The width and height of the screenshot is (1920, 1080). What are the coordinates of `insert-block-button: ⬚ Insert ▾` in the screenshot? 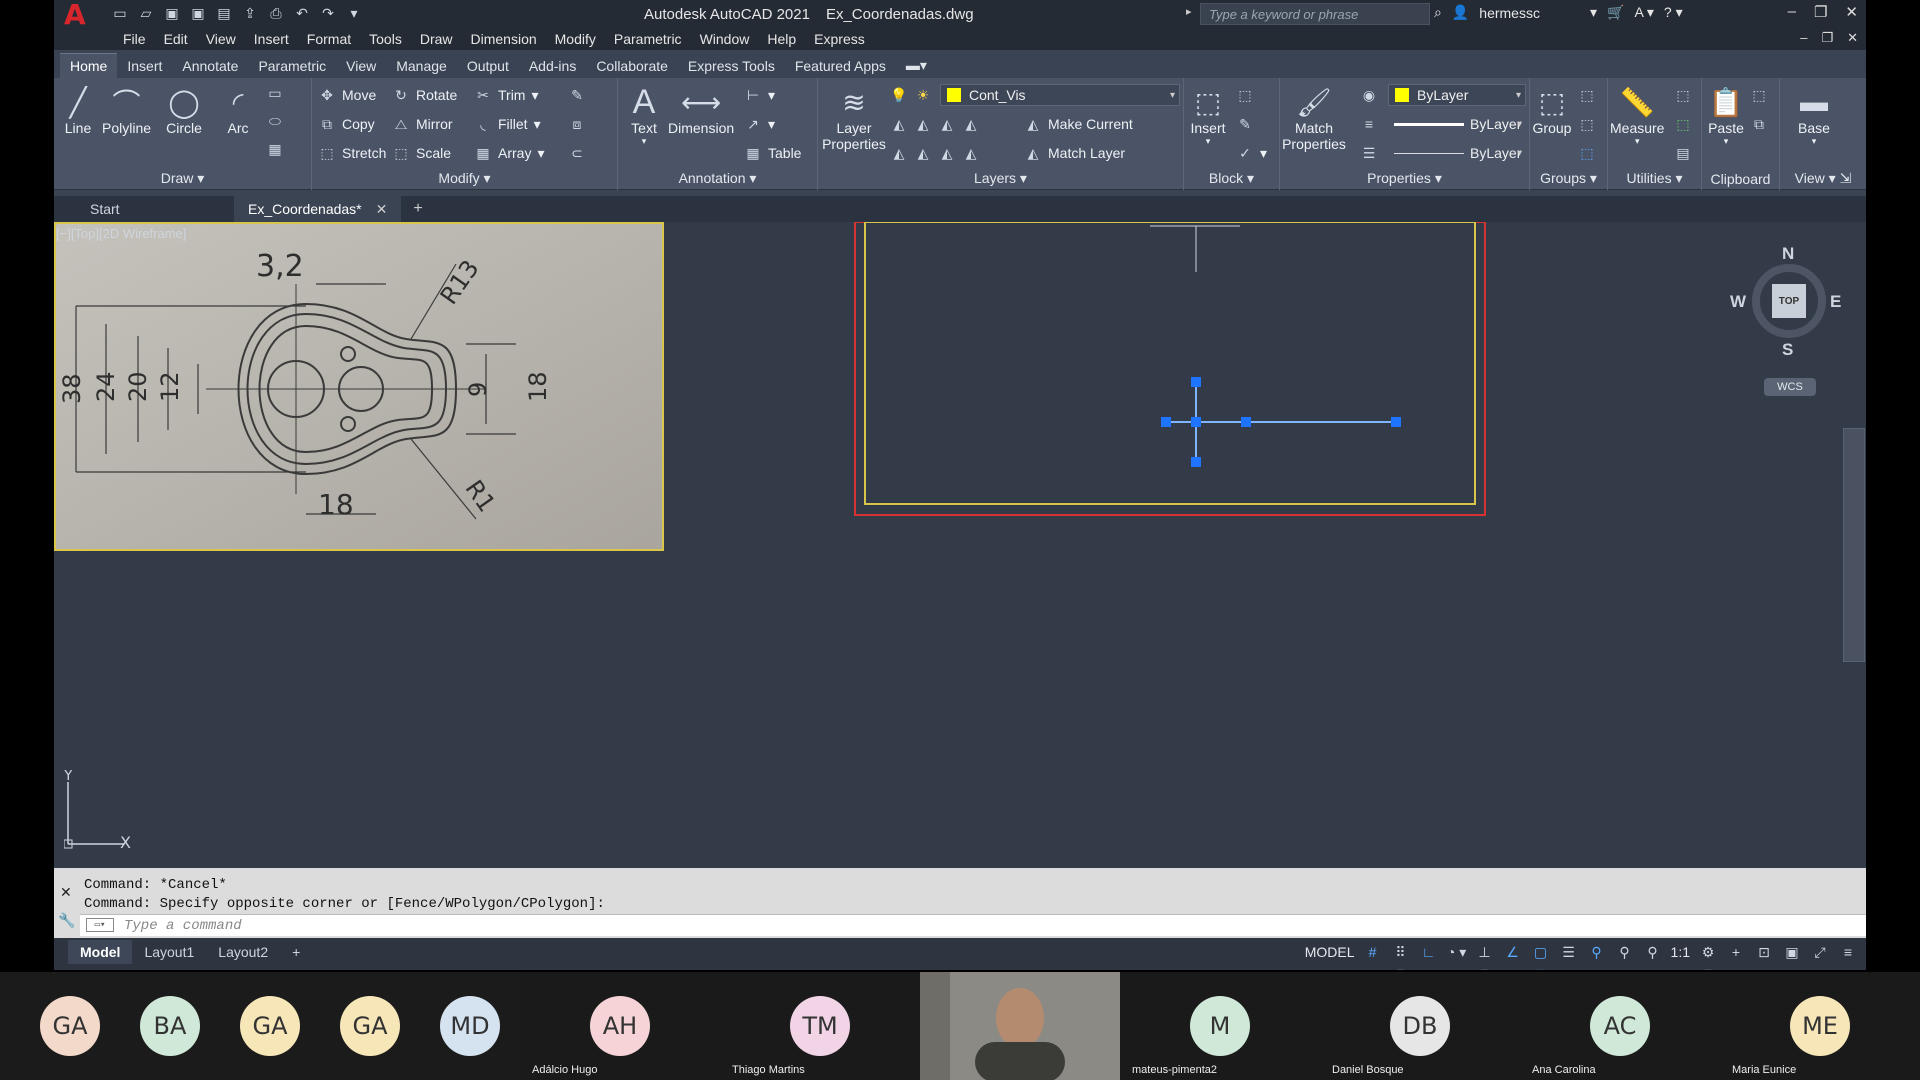 It's located at (1208, 115).